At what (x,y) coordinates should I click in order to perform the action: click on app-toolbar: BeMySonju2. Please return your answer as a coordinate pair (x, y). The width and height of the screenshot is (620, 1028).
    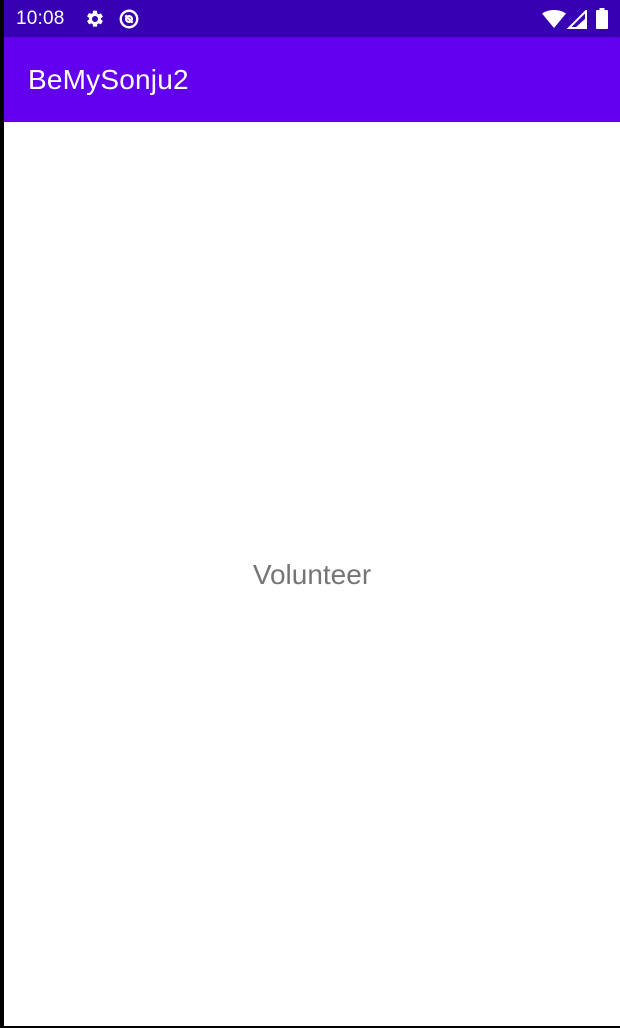
    Looking at the image, I should click on (312, 79).